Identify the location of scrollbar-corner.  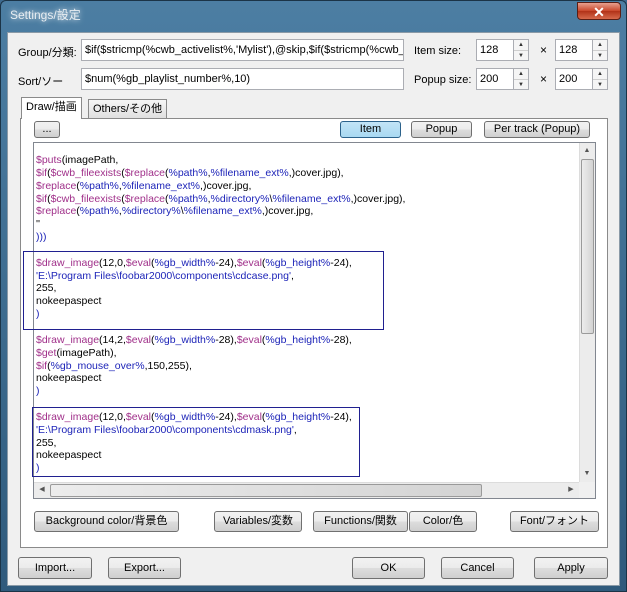
(587, 490).